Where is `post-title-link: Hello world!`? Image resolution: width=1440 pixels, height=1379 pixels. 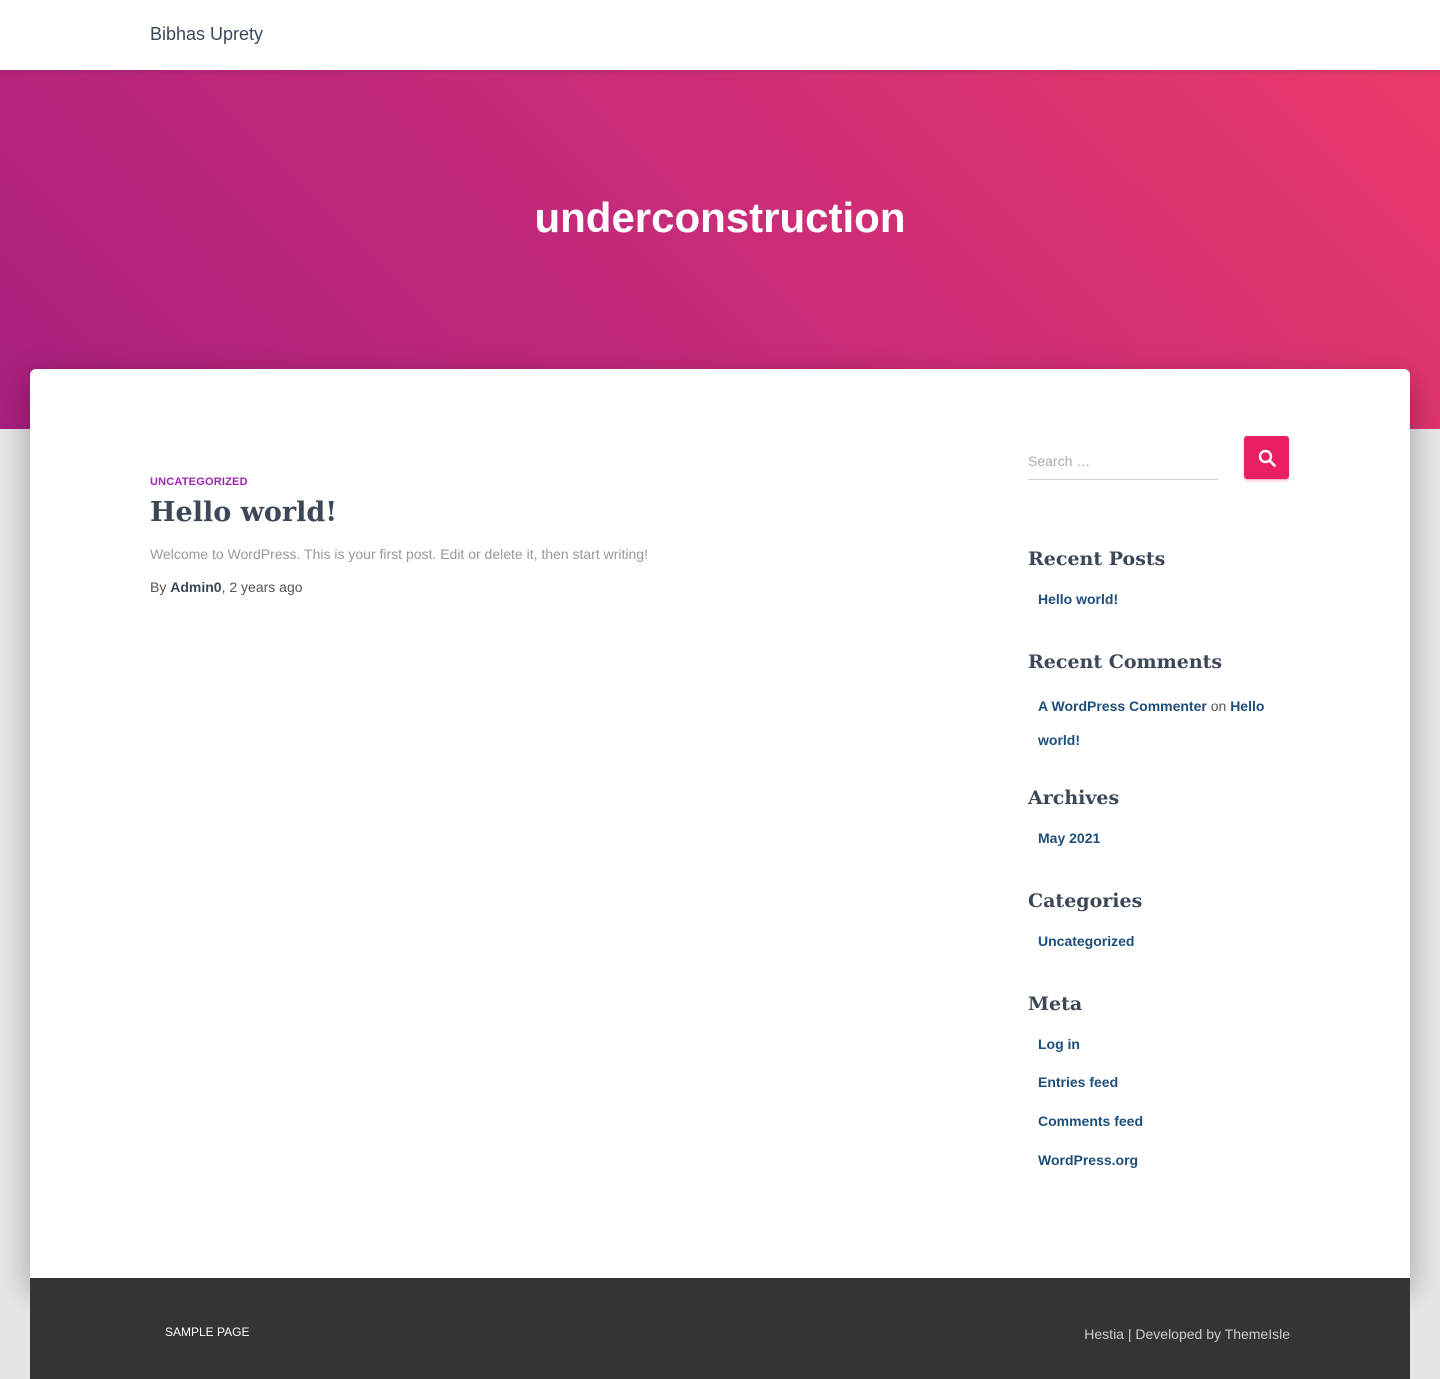 post-title-link: Hello world! is located at coordinates (243, 512).